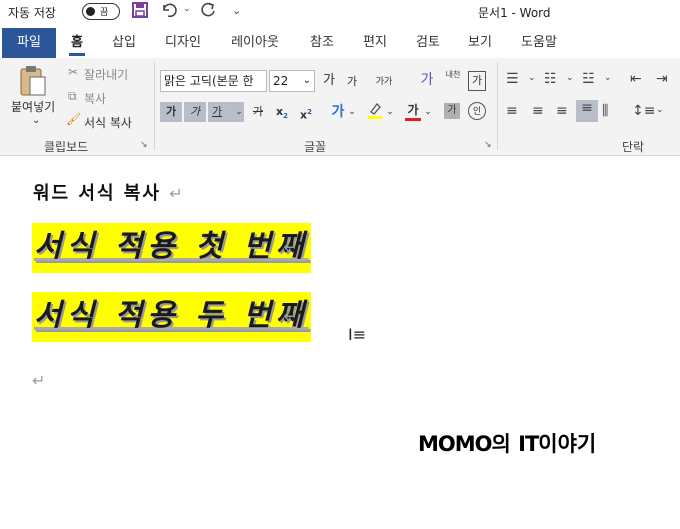 This screenshot has height=529, width=680. Describe the element at coordinates (32, 13) in the screenshot. I see `autosave-label: 자동 저장` at that location.